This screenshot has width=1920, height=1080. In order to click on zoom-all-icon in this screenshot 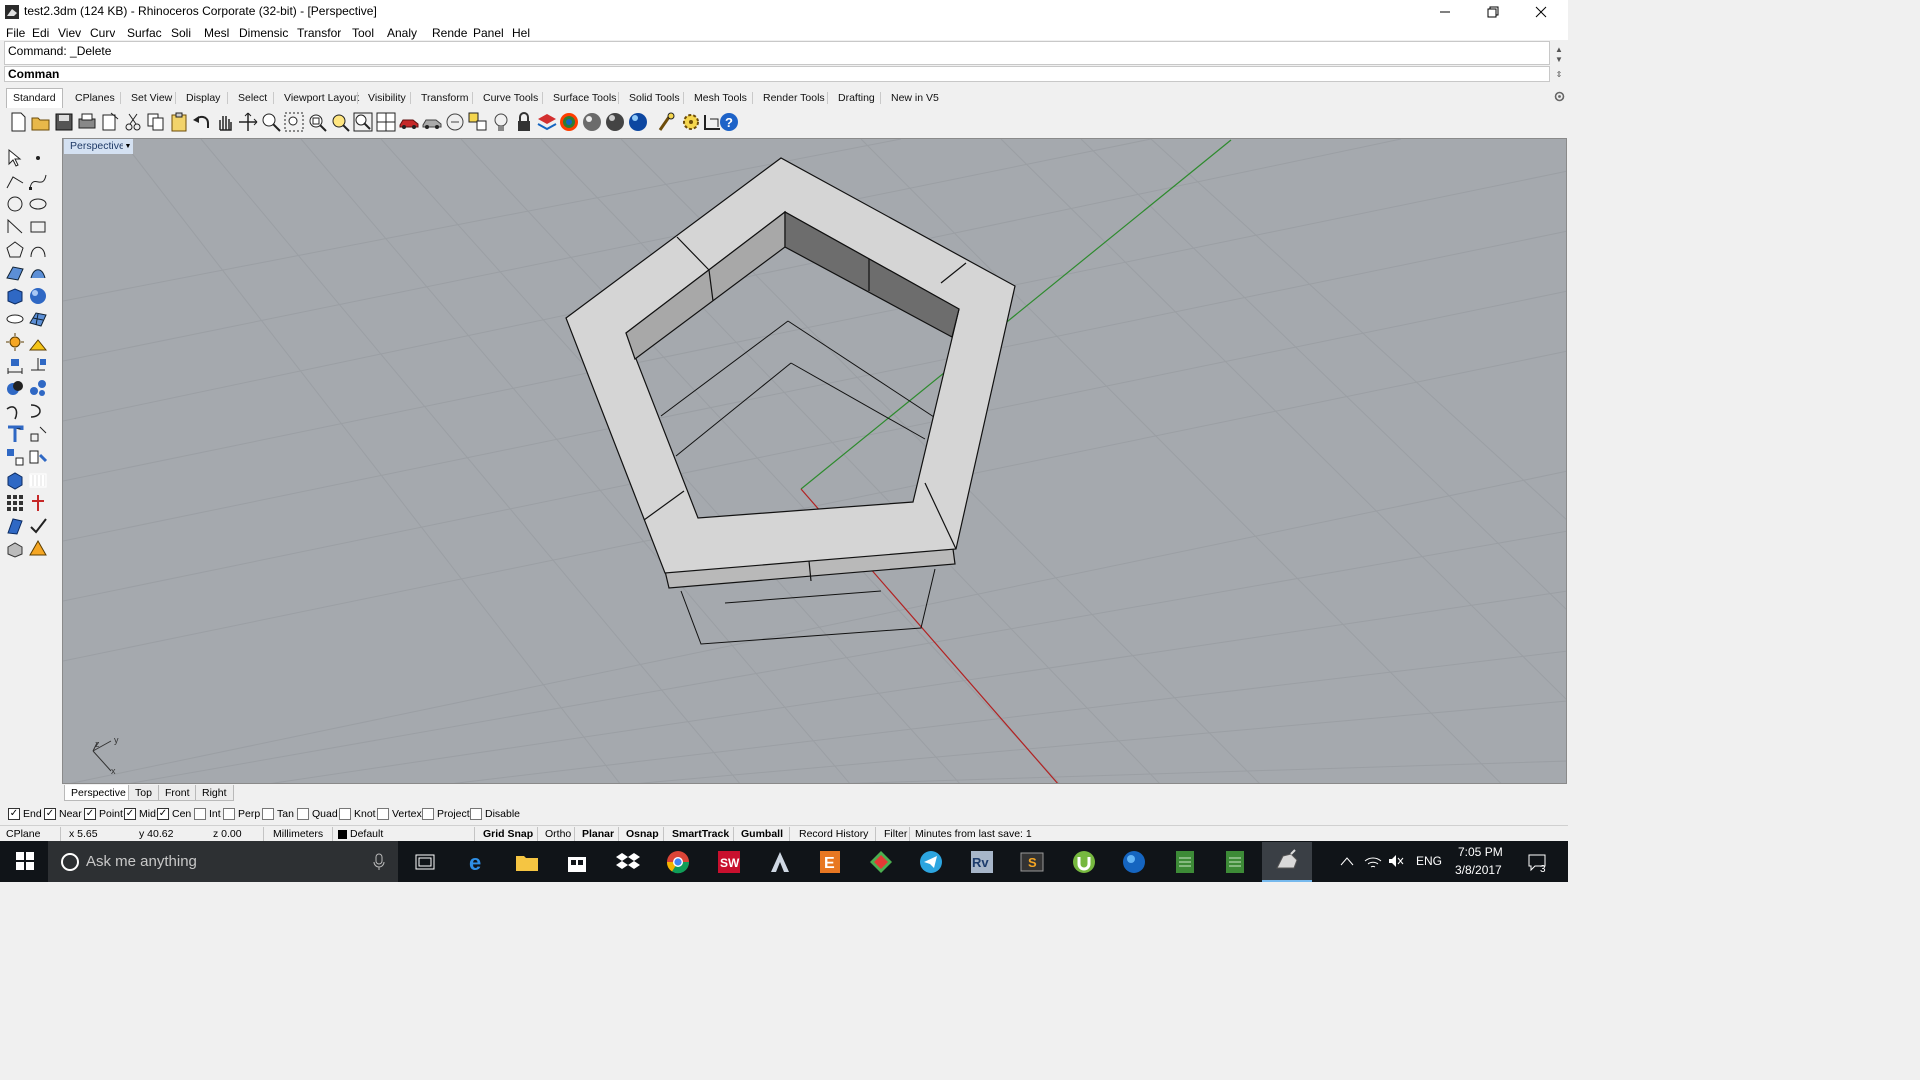, I will do `click(363, 122)`.